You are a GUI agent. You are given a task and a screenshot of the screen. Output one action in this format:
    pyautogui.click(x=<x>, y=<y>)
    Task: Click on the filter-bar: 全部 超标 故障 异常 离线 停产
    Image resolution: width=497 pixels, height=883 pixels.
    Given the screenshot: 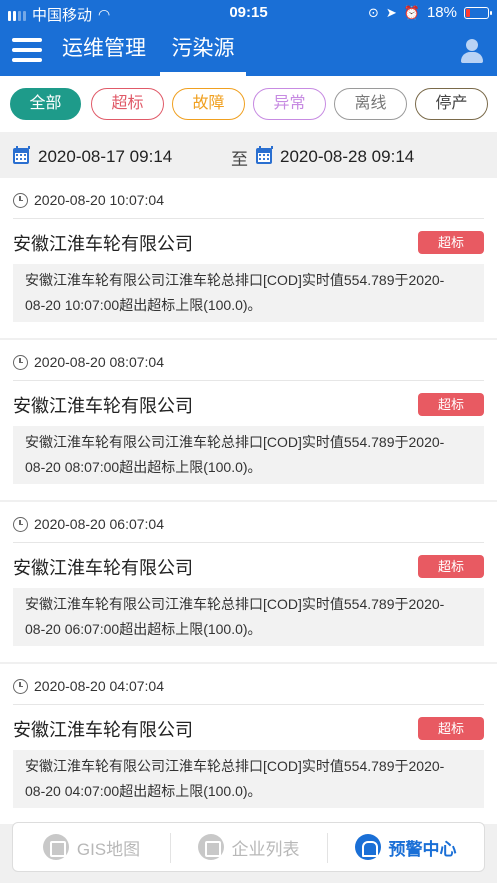 What is the action you would take?
    pyautogui.click(x=248, y=104)
    